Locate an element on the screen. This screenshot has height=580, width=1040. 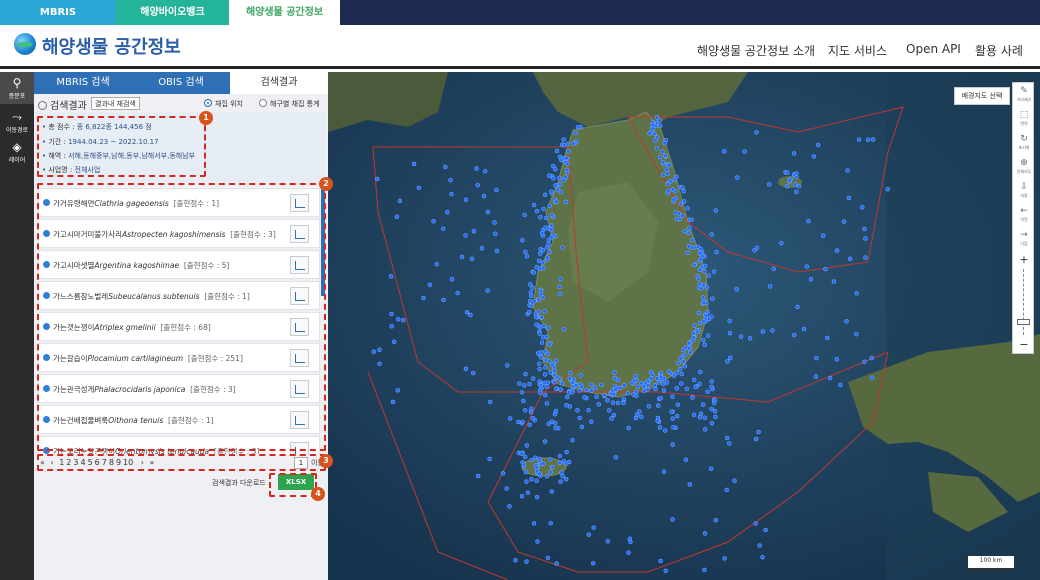
strip-migration-route: ⤳ 이동경로 is located at coordinates (17, 122).